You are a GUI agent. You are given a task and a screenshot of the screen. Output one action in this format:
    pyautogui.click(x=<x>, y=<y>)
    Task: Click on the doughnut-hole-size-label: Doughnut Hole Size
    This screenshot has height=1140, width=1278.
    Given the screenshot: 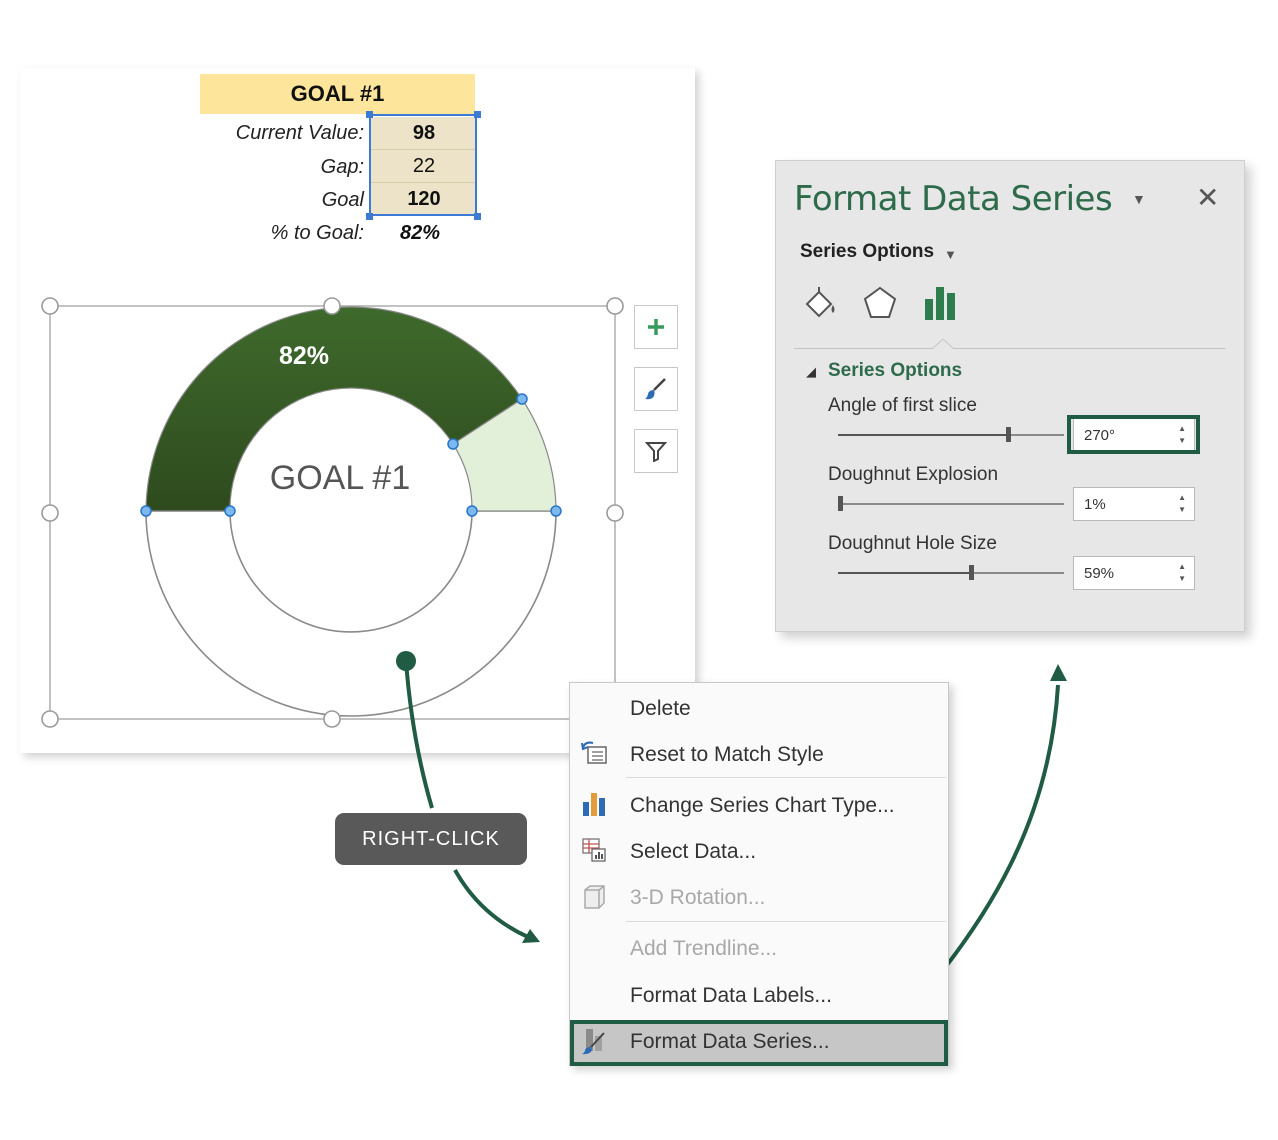 What is the action you would take?
    pyautogui.click(x=912, y=543)
    